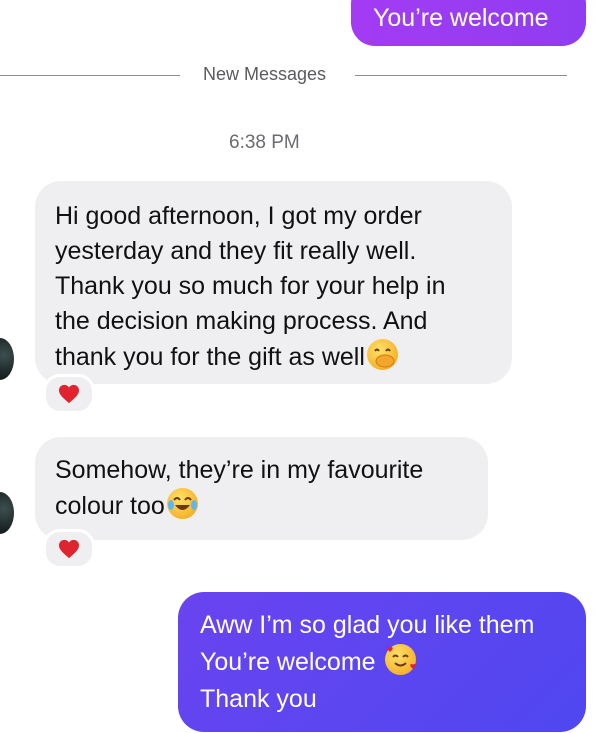  Describe the element at coordinates (236, 251) in the screenshot. I see `message-line: yesterday and they fit really well.` at that location.